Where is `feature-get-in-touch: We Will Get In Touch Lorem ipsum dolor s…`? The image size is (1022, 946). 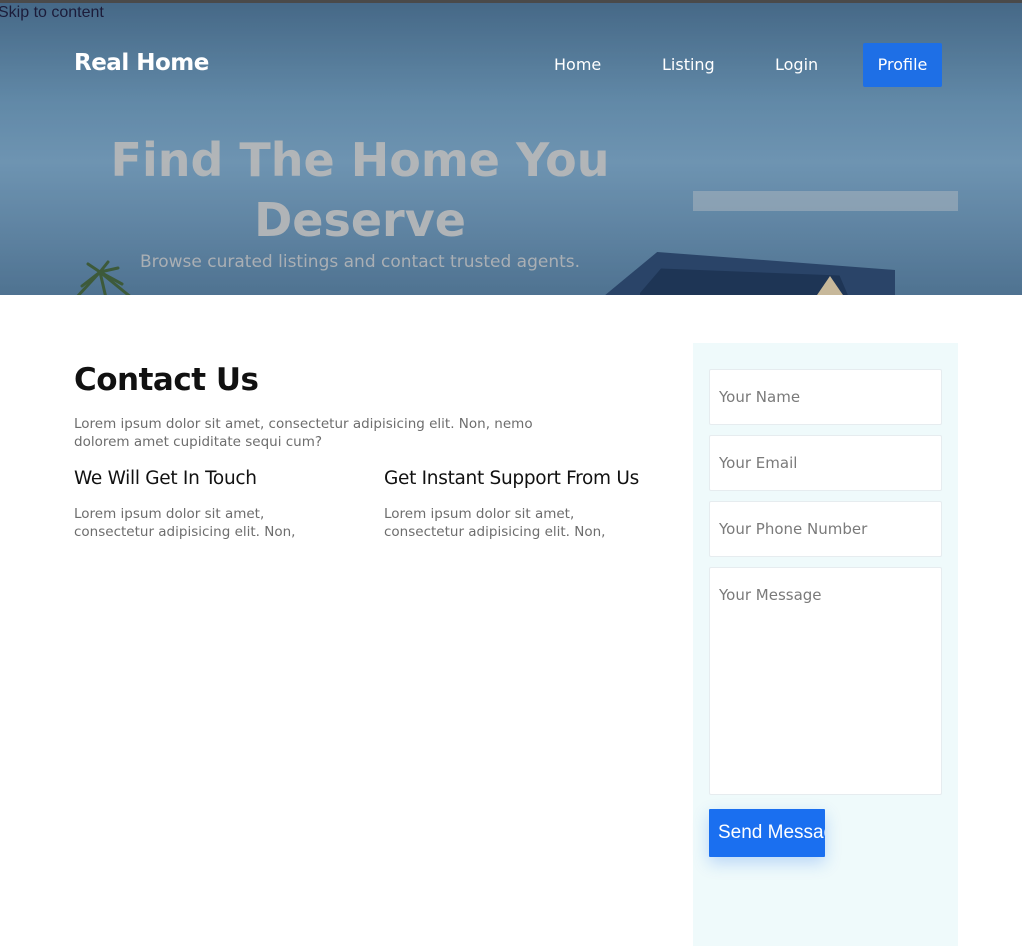 feature-get-in-touch: We Will Get In Touch Lorem ipsum dolor s… is located at coordinates (214, 504).